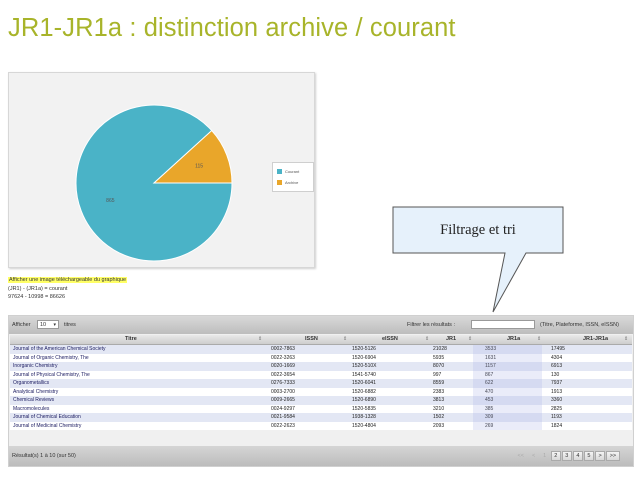 This screenshot has width=638, height=479. What do you see at coordinates (283, 374) in the screenshot?
I see `cell-issn: 0022-3654` at bounding box center [283, 374].